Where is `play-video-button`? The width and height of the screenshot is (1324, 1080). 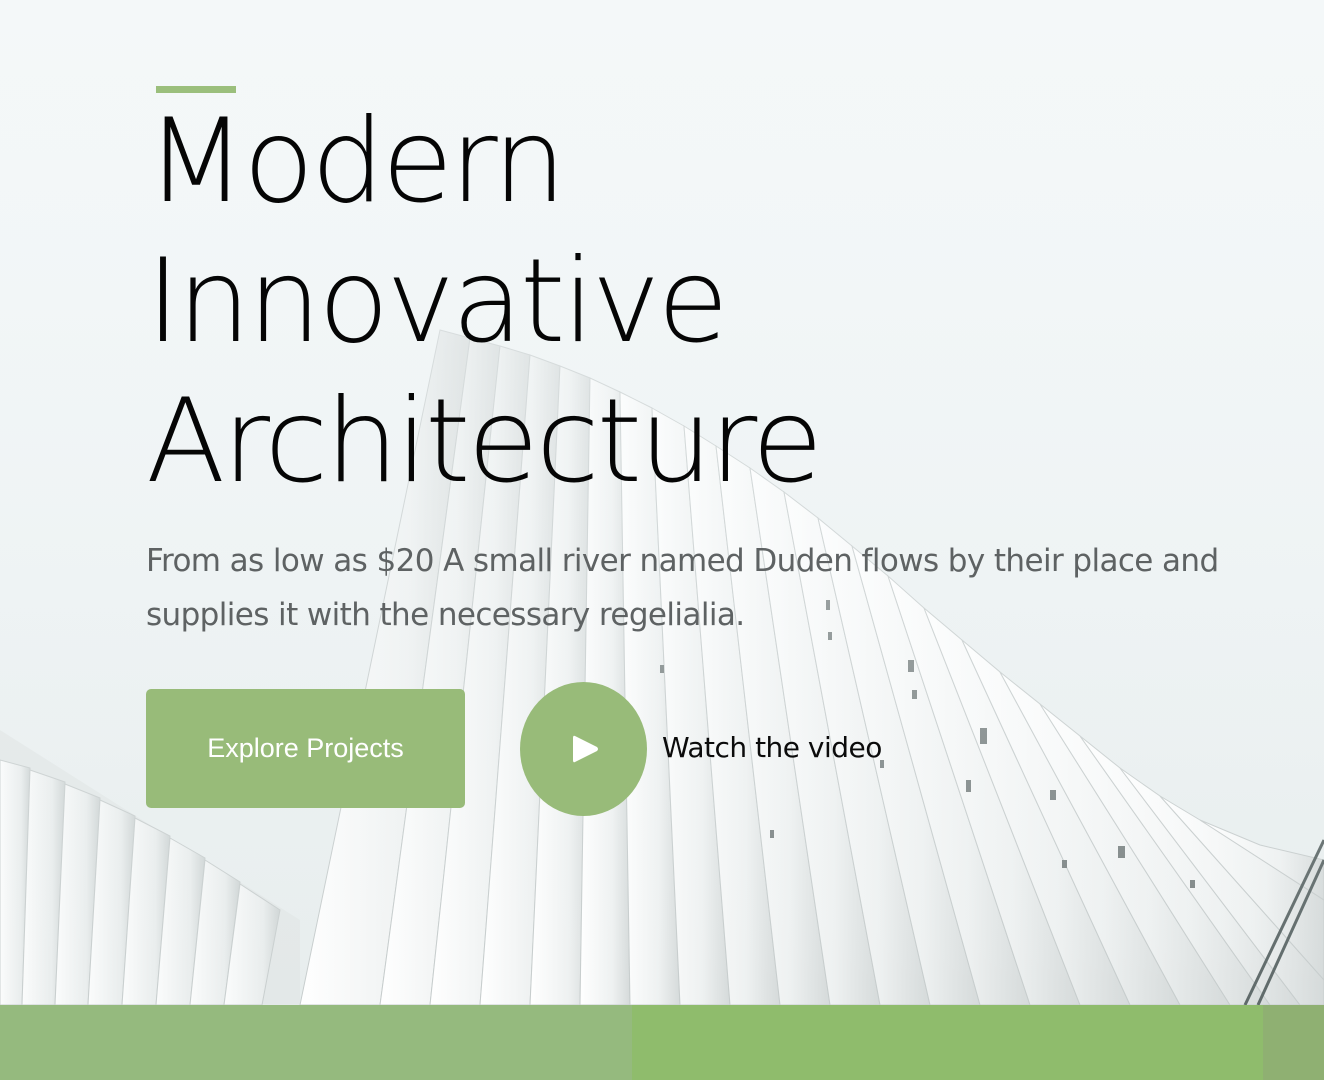
play-video-button is located at coordinates (583, 749).